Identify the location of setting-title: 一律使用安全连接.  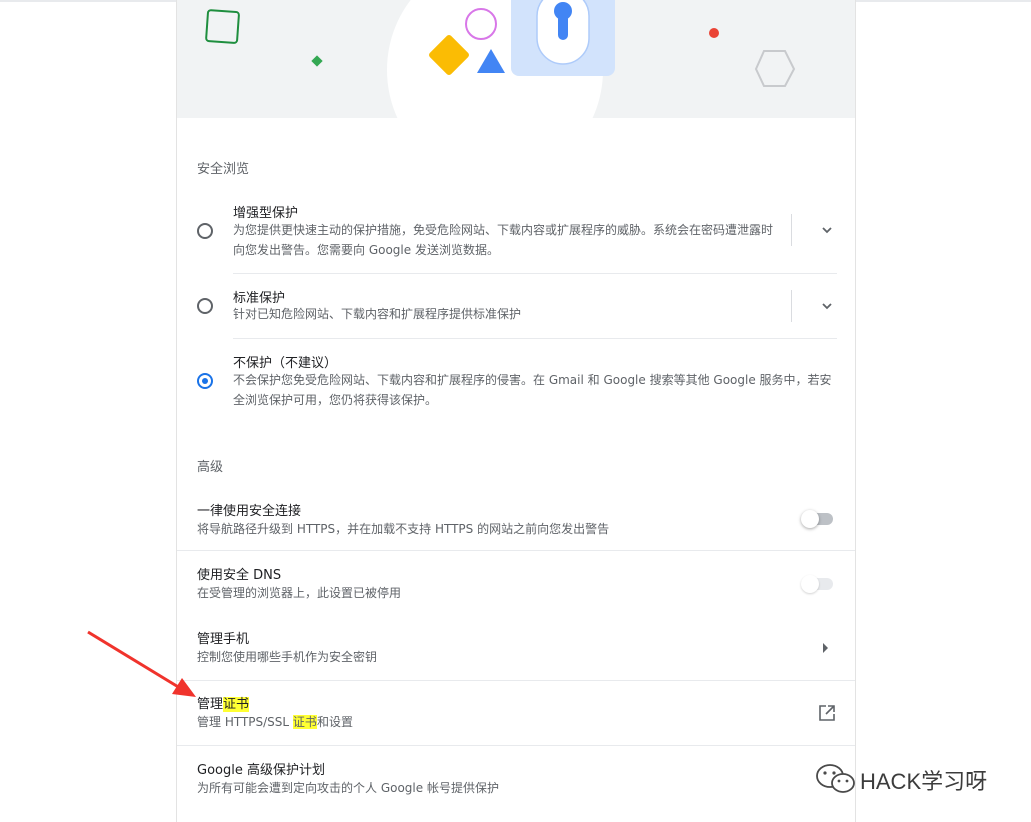
(249, 511).